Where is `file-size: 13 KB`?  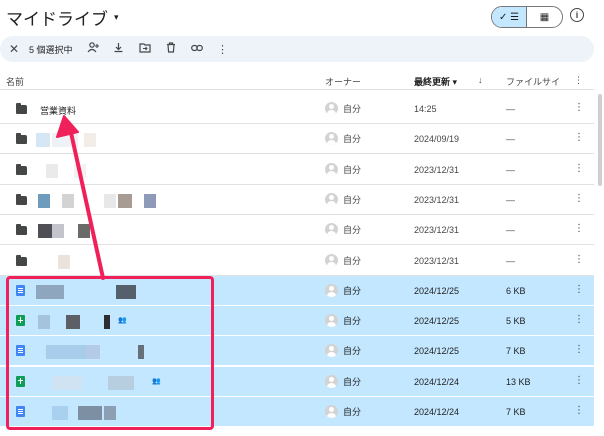
file-size: 13 KB is located at coordinates (518, 381).